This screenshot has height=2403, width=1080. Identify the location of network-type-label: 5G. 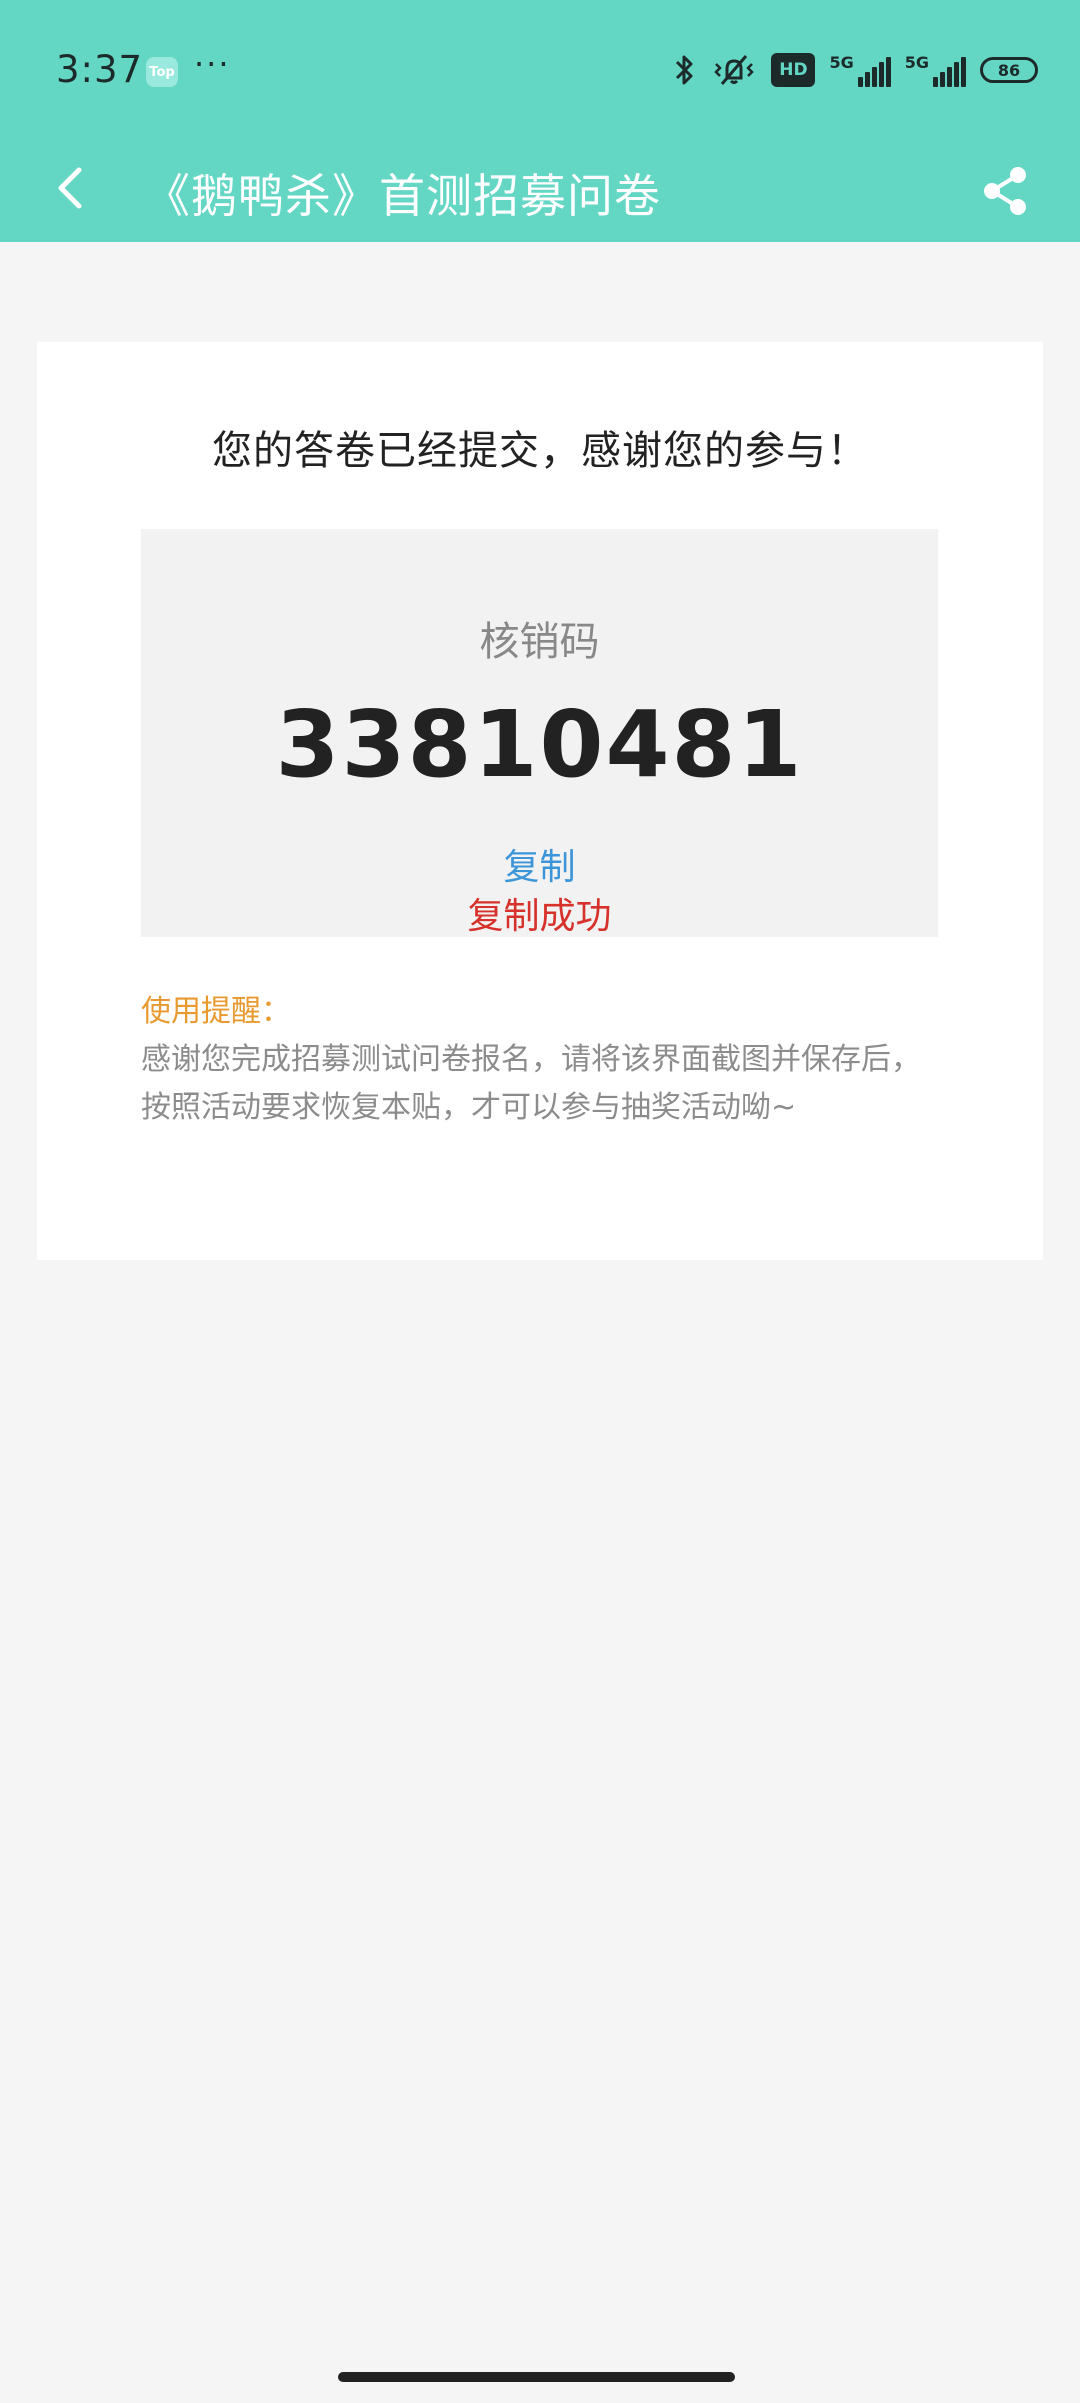
(841, 62).